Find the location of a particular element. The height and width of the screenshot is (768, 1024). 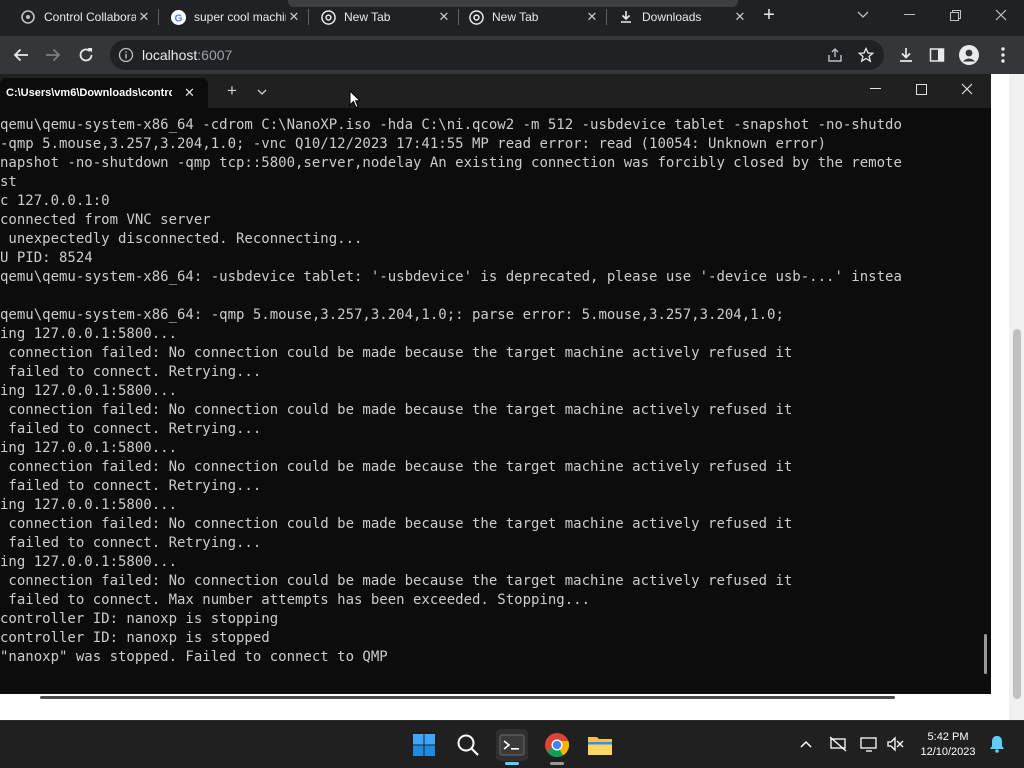

browser-tab-new-tab-1: New Tab ✕ is located at coordinates (383, 17).